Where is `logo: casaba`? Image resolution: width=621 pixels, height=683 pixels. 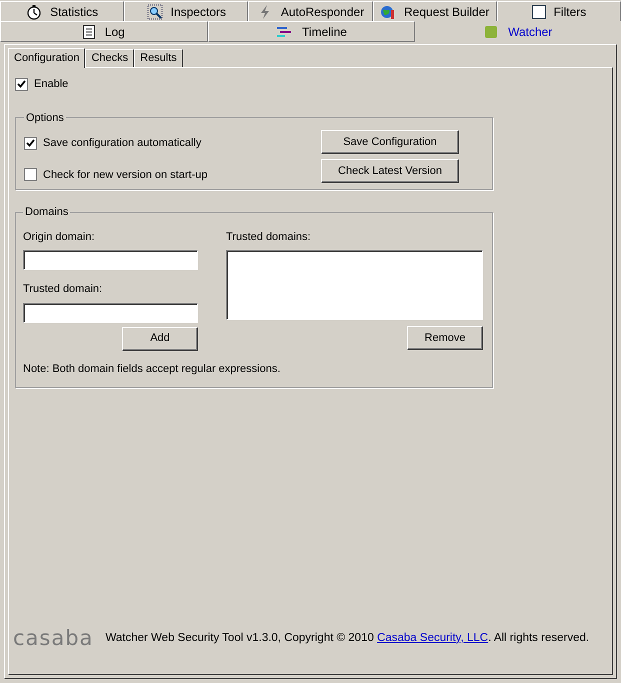
logo: casaba is located at coordinates (53, 638).